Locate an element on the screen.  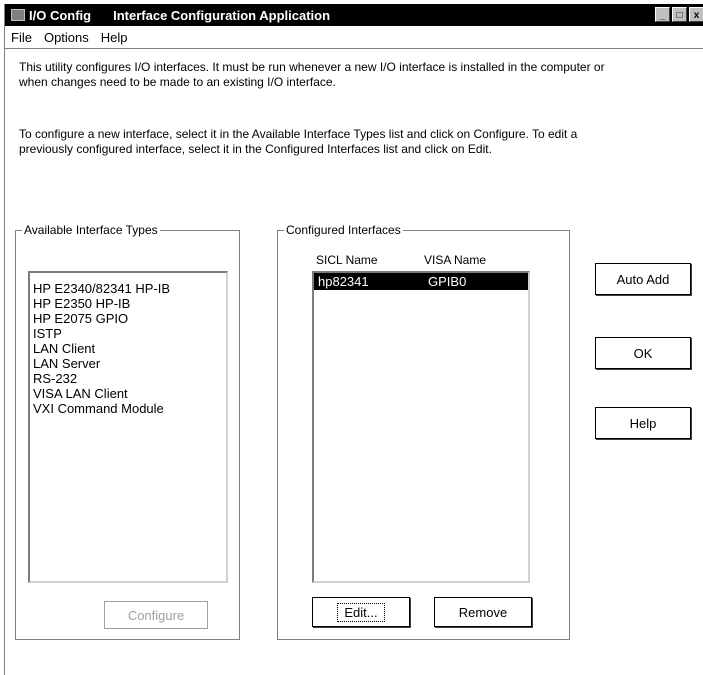
menu-bar: File Options Help is located at coordinates (69, 37).